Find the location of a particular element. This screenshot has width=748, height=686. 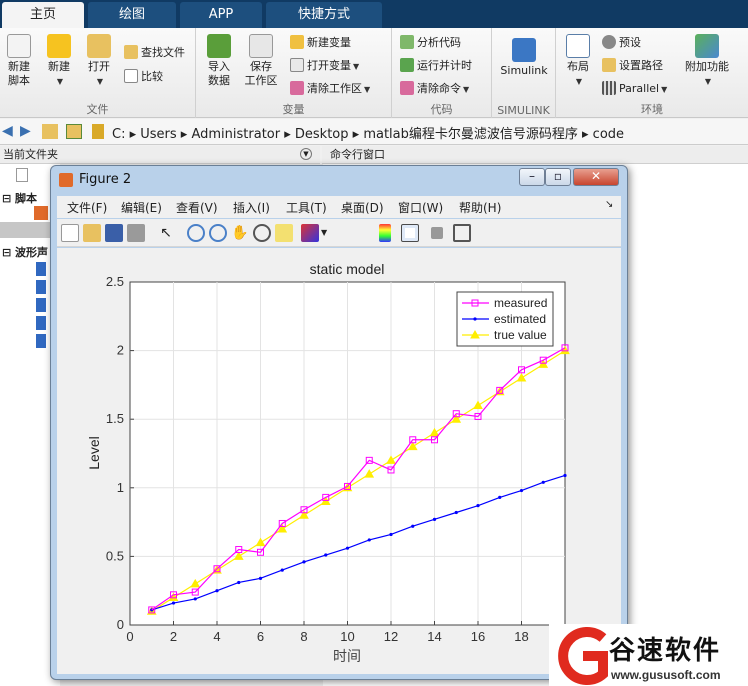

analyze-code-button: 分析代码 is located at coordinates (430, 43).